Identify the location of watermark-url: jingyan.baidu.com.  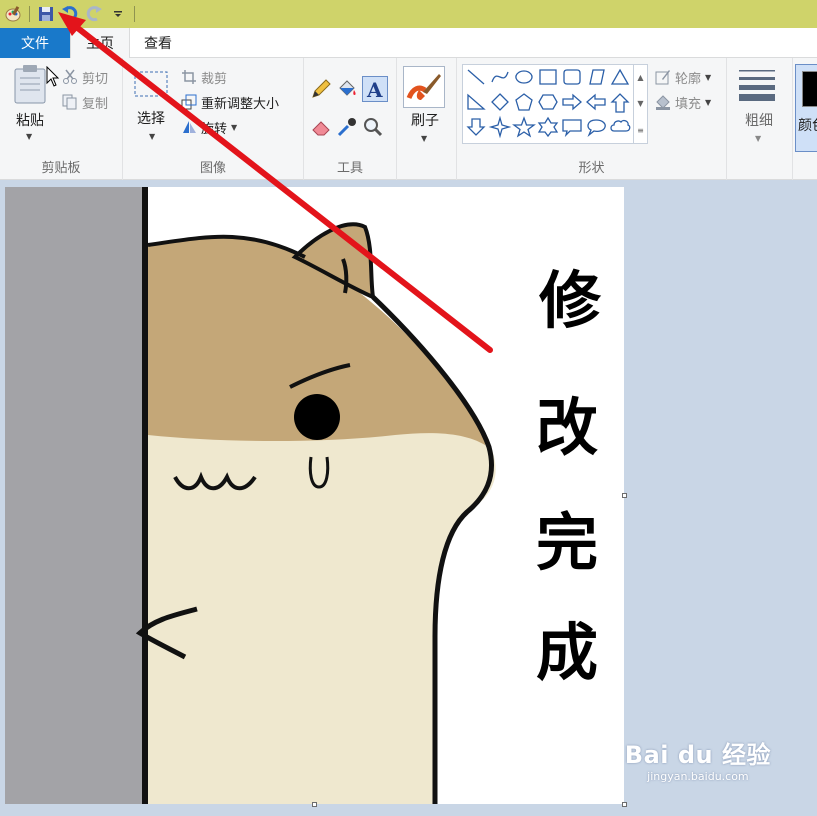
(698, 776).